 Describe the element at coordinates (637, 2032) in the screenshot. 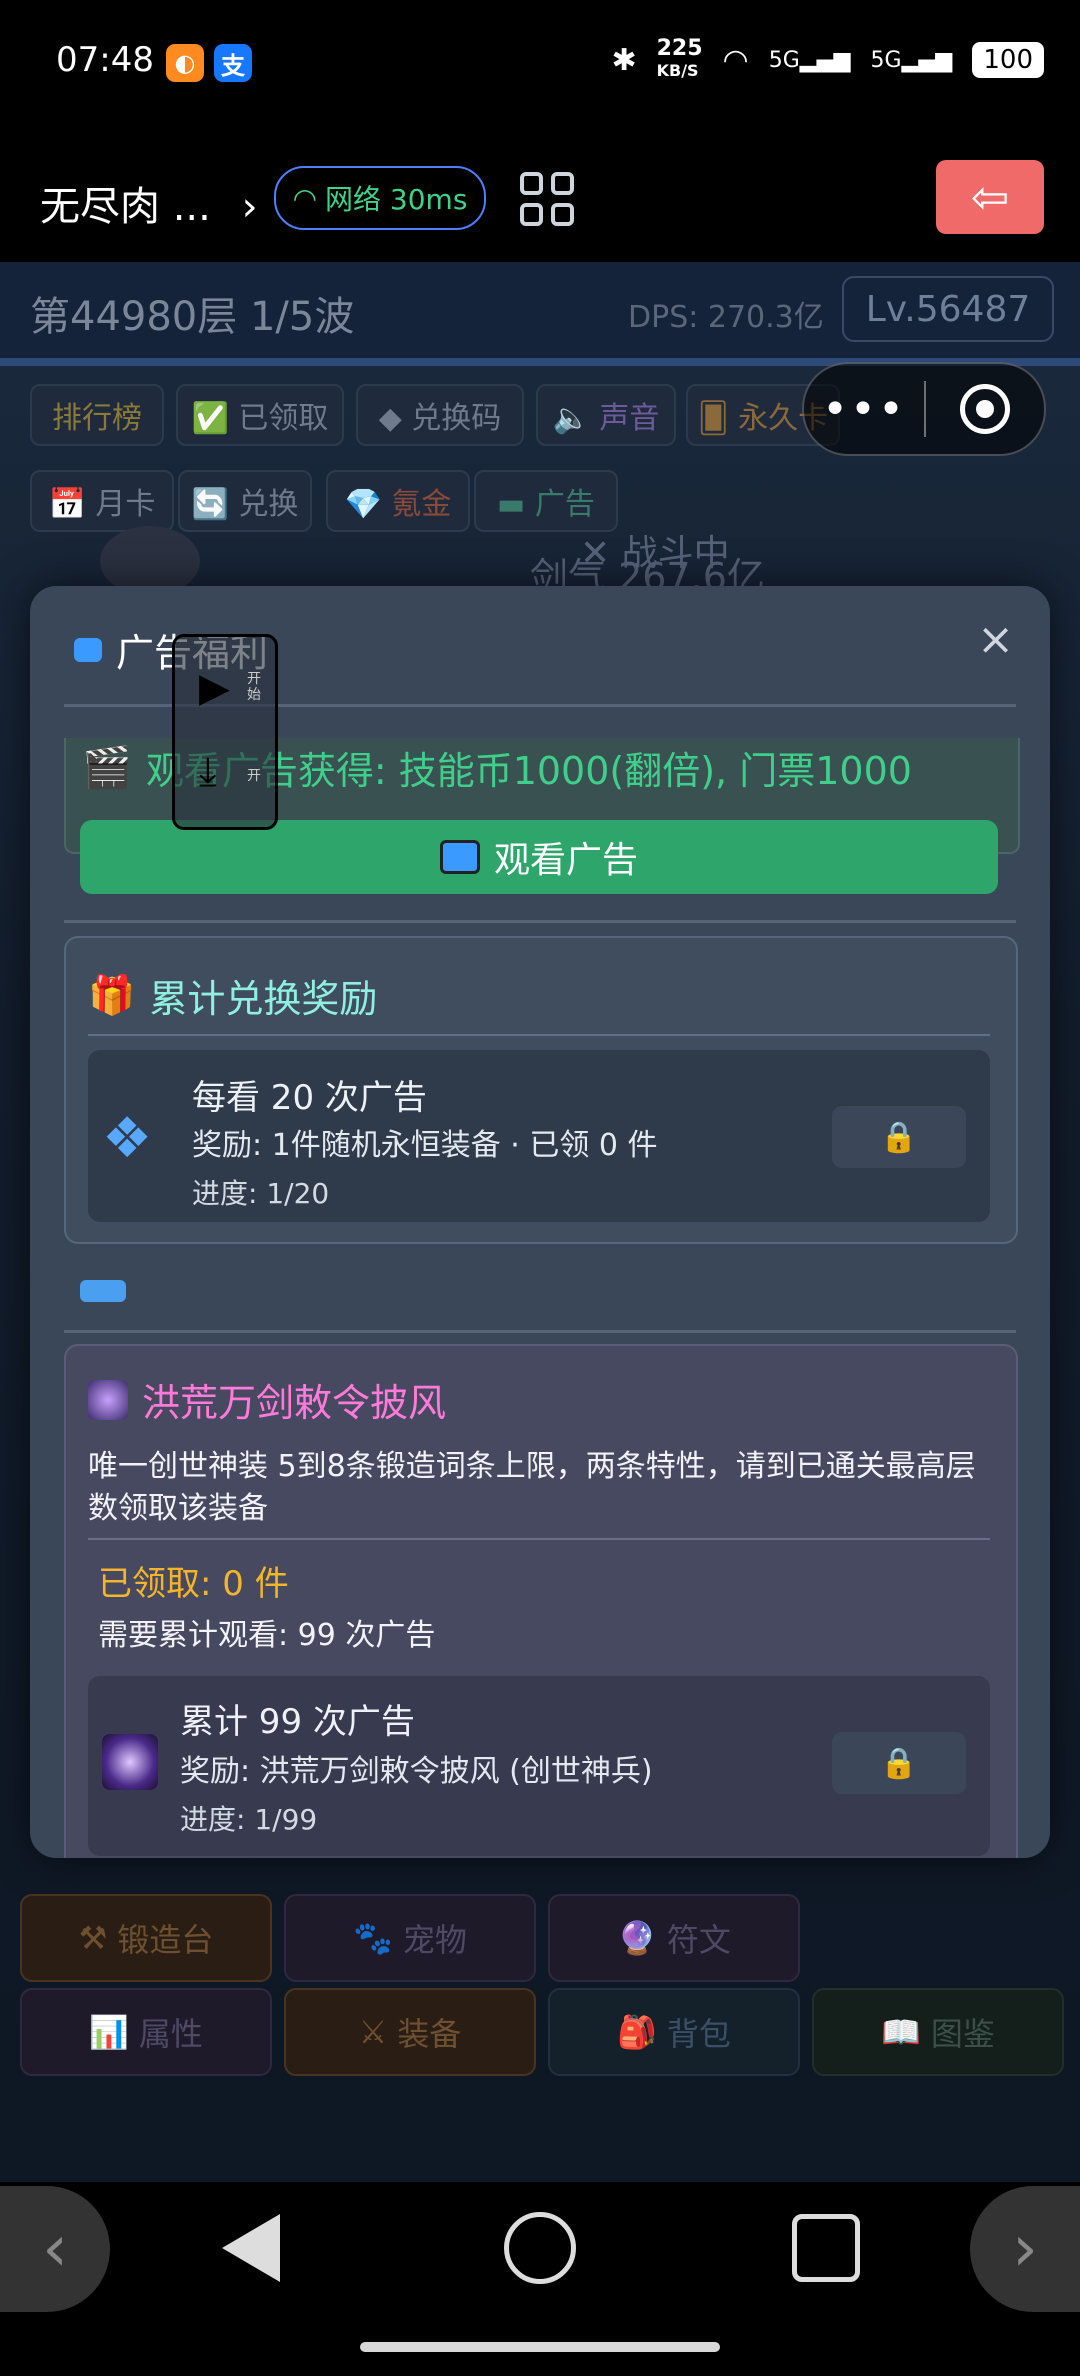

I see `bag-icon: 🎒` at that location.